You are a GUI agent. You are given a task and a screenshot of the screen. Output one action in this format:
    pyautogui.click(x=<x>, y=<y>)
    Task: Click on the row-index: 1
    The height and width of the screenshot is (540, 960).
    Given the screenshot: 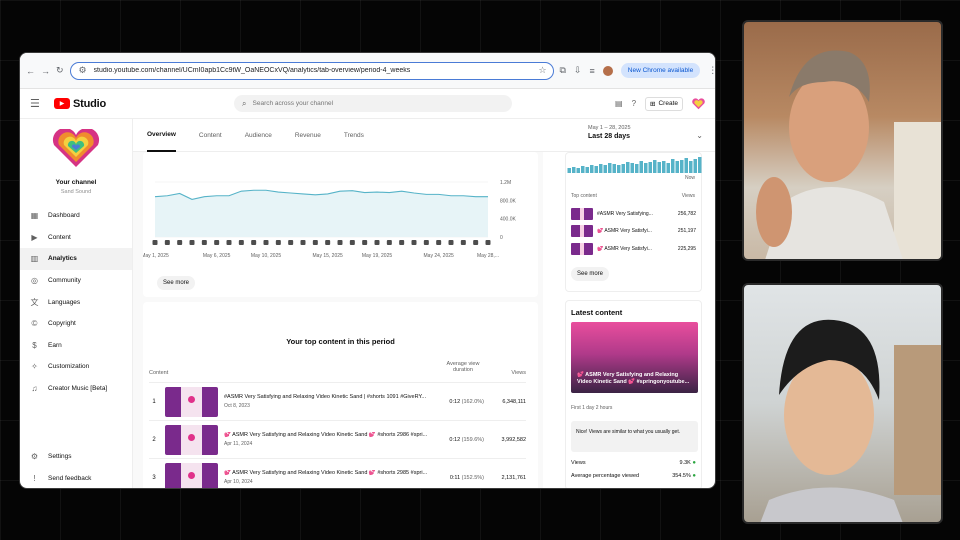 What is the action you would take?
    pyautogui.click(x=154, y=401)
    